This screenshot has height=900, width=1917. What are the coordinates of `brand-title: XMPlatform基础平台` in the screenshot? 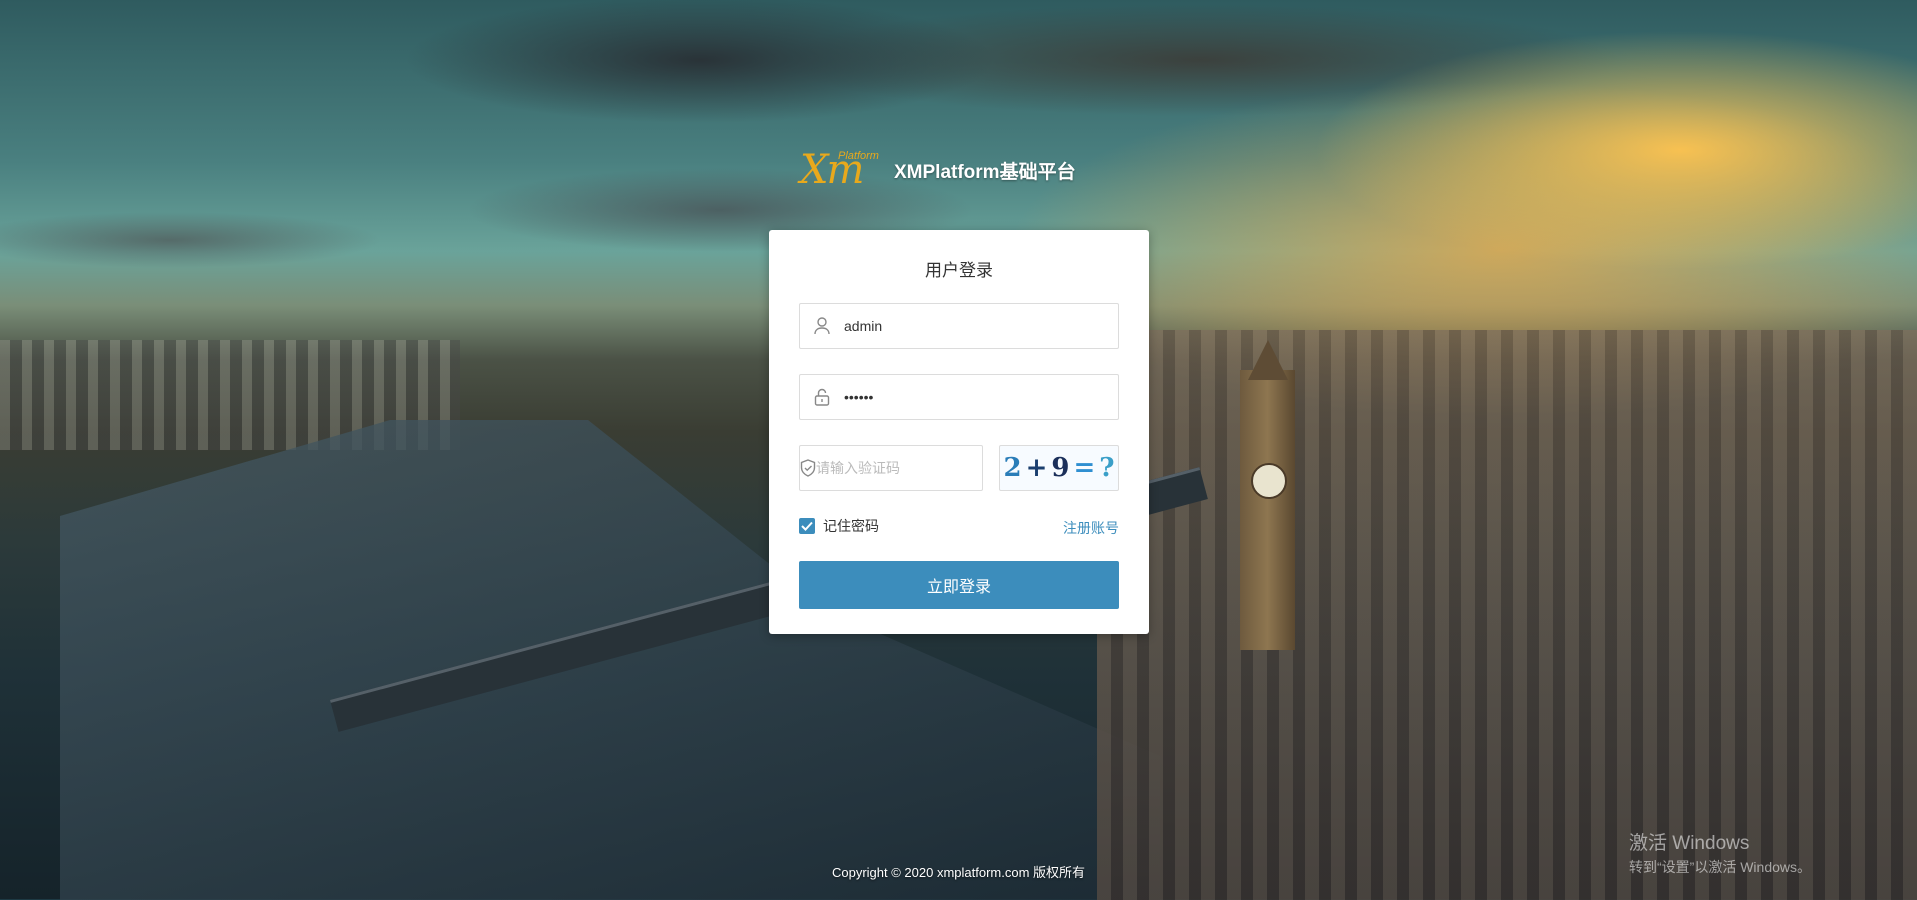 It's located at (985, 172).